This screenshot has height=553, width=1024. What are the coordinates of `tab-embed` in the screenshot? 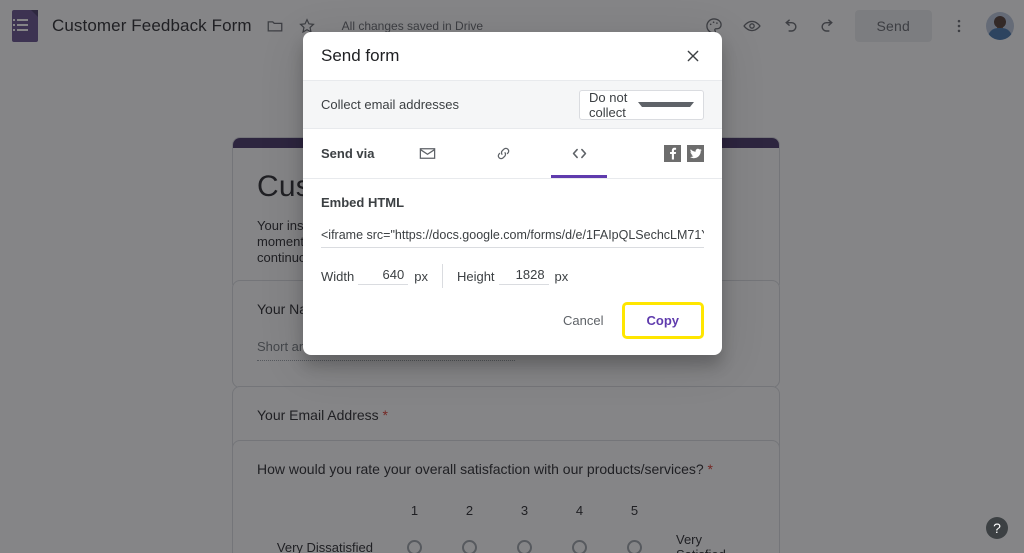 It's located at (579, 153).